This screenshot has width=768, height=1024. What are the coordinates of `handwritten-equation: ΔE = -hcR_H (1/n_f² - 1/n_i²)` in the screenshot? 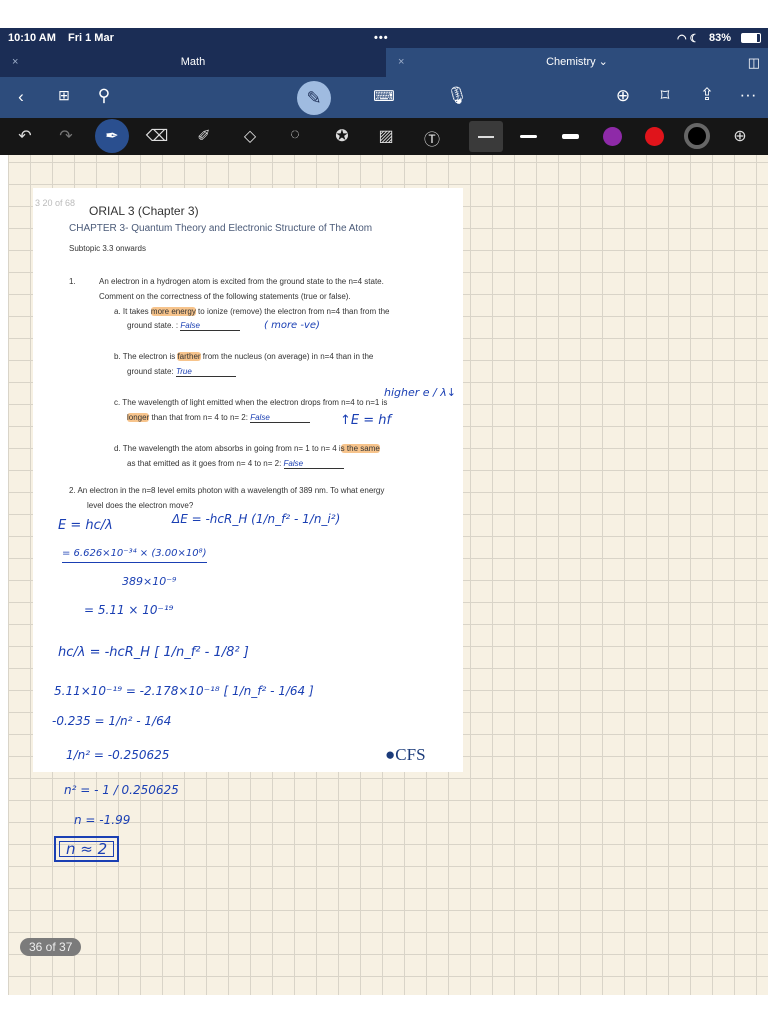 It's located at (256, 519).